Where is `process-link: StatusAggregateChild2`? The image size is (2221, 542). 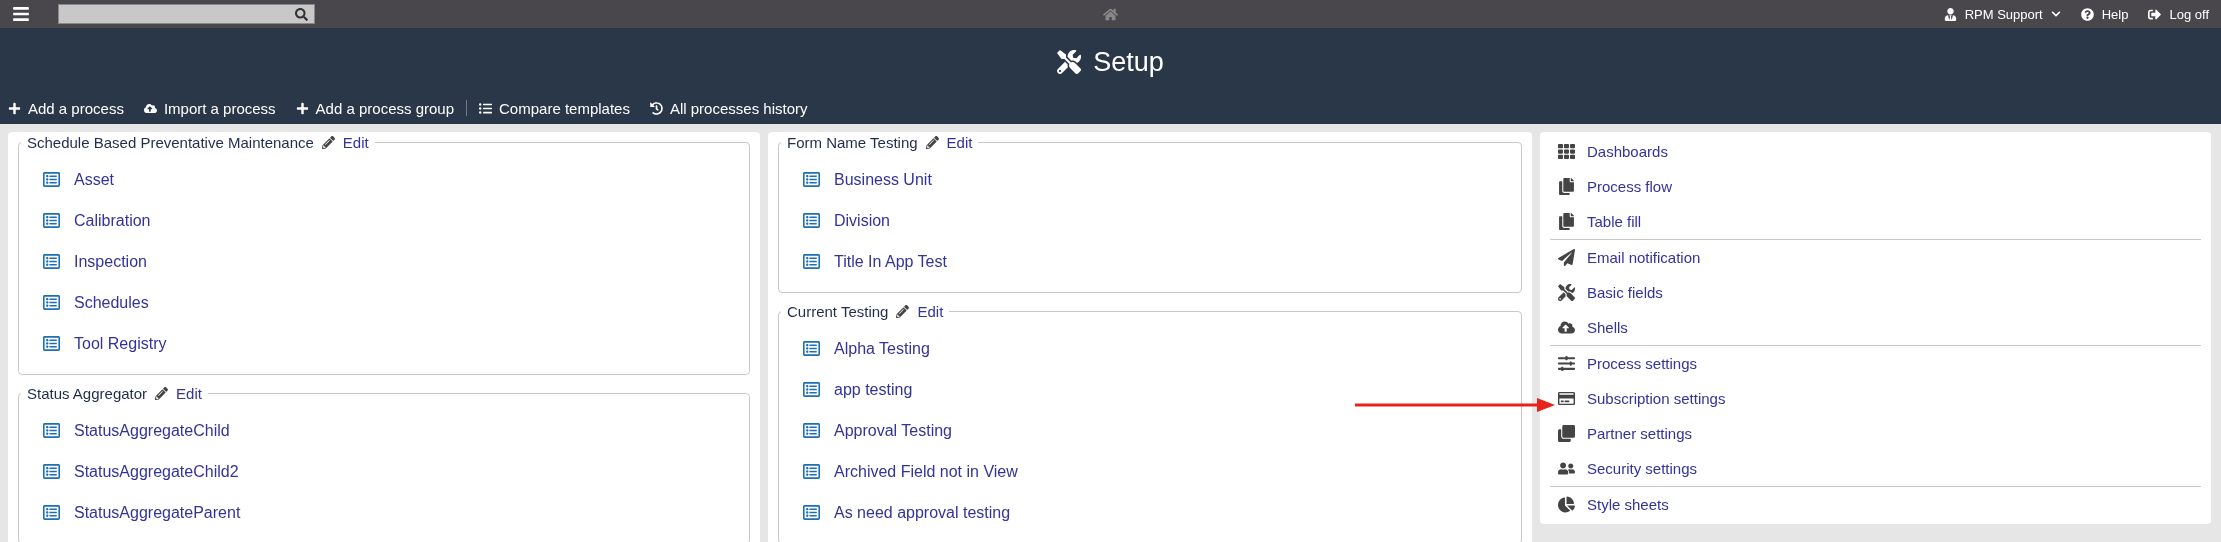 process-link: StatusAggregateChild2 is located at coordinates (396, 471).